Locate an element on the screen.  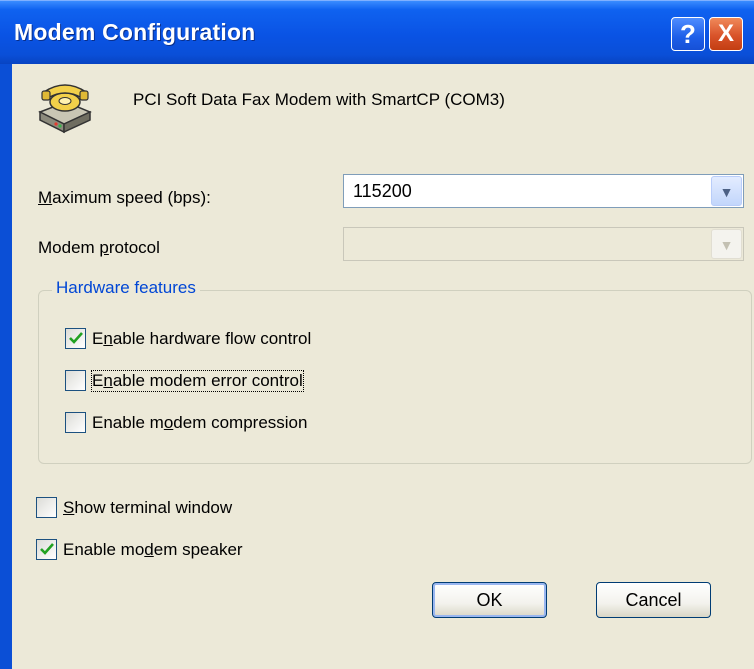
close-button: X is located at coordinates (726, 34).